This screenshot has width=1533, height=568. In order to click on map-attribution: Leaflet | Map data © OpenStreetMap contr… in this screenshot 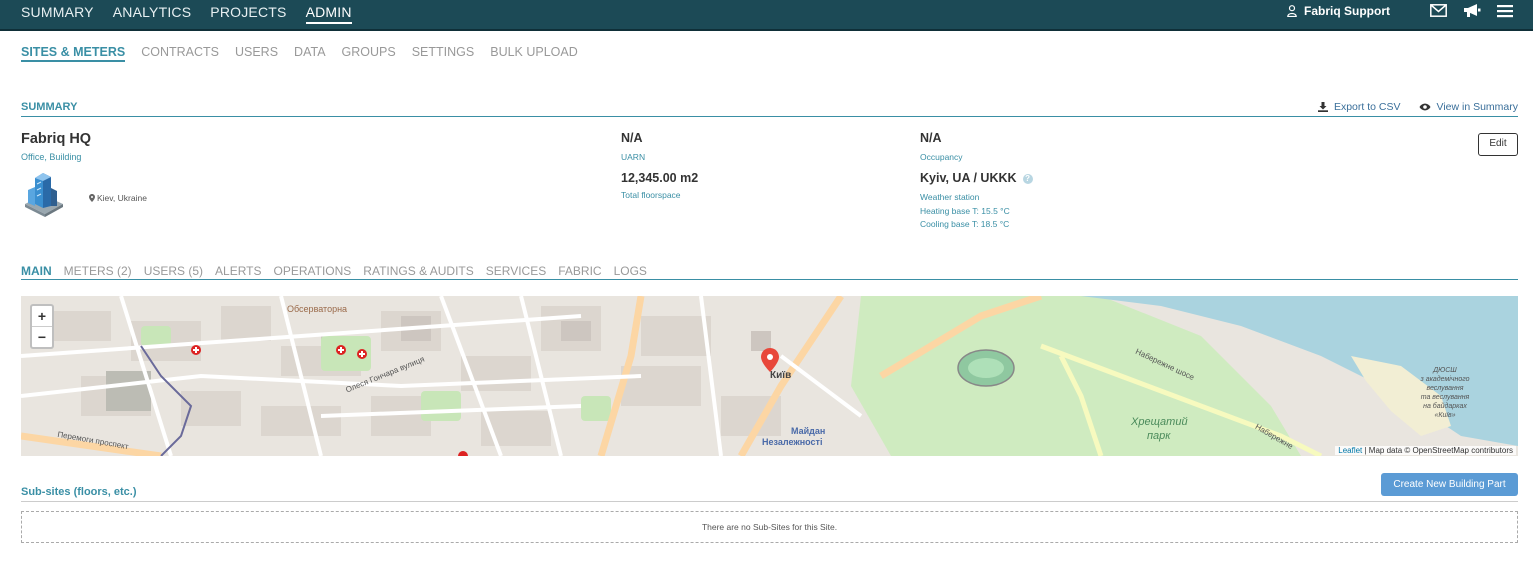, I will do `click(1425, 450)`.